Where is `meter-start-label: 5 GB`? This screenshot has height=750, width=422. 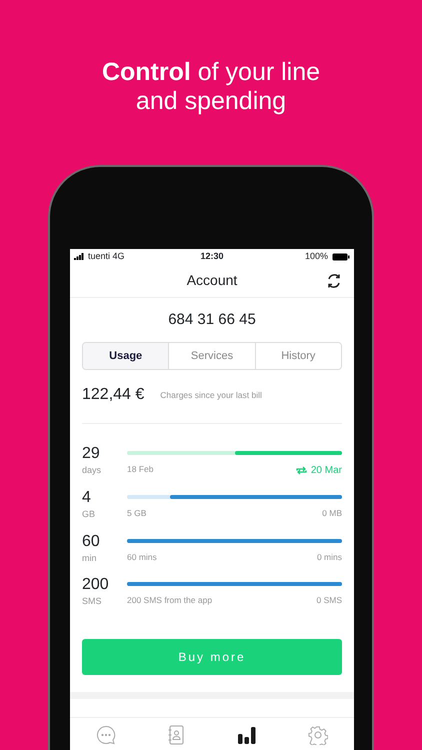 meter-start-label: 5 GB is located at coordinates (136, 513).